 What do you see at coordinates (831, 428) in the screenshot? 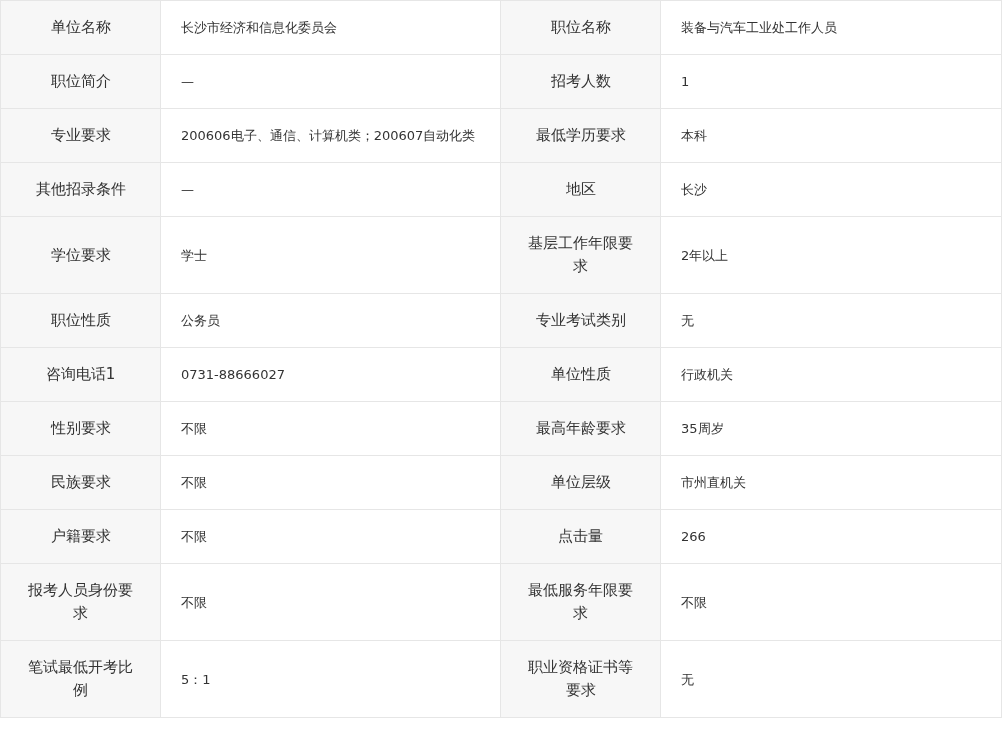
I see `field-value: 35周岁` at bounding box center [831, 428].